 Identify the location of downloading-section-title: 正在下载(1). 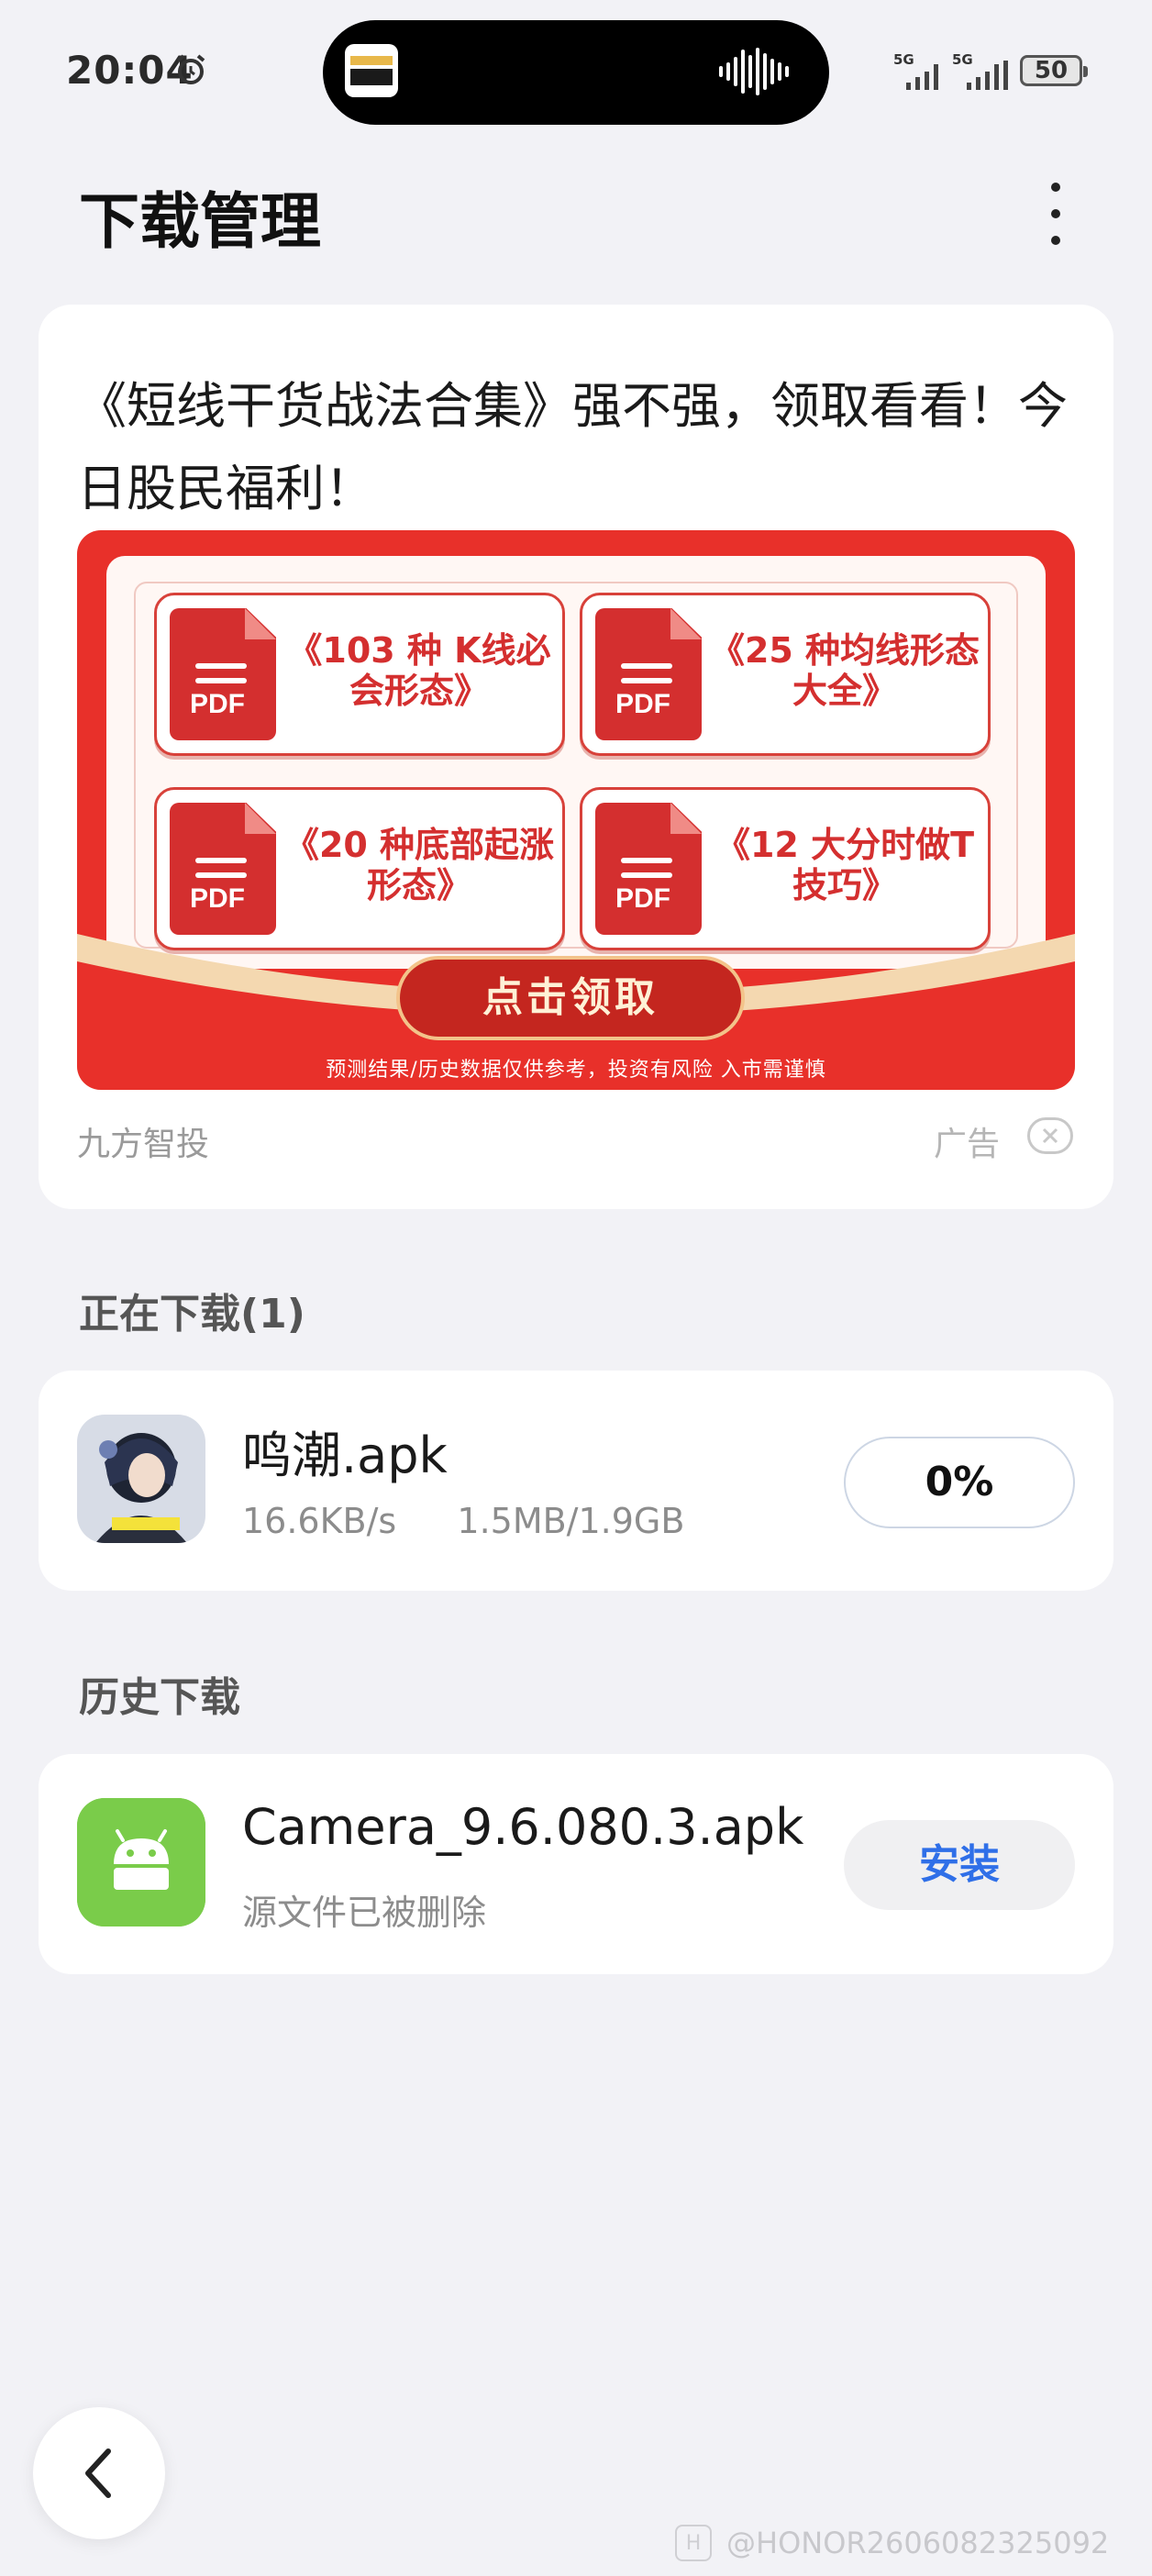
(192, 1314).